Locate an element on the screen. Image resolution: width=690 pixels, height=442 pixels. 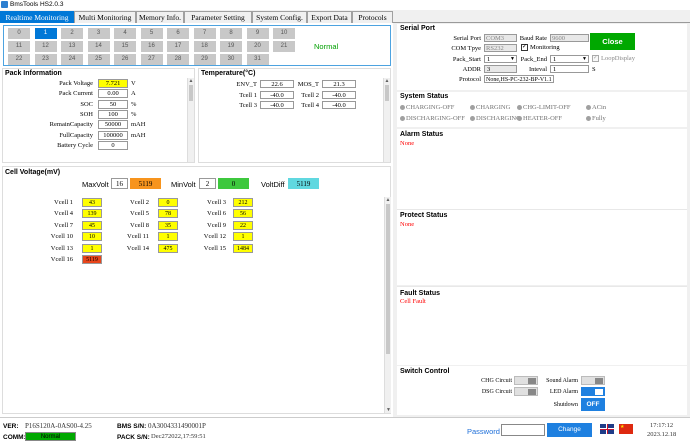
tab-parameter-setting: Parameter Setting is located at coordinates (218, 17).